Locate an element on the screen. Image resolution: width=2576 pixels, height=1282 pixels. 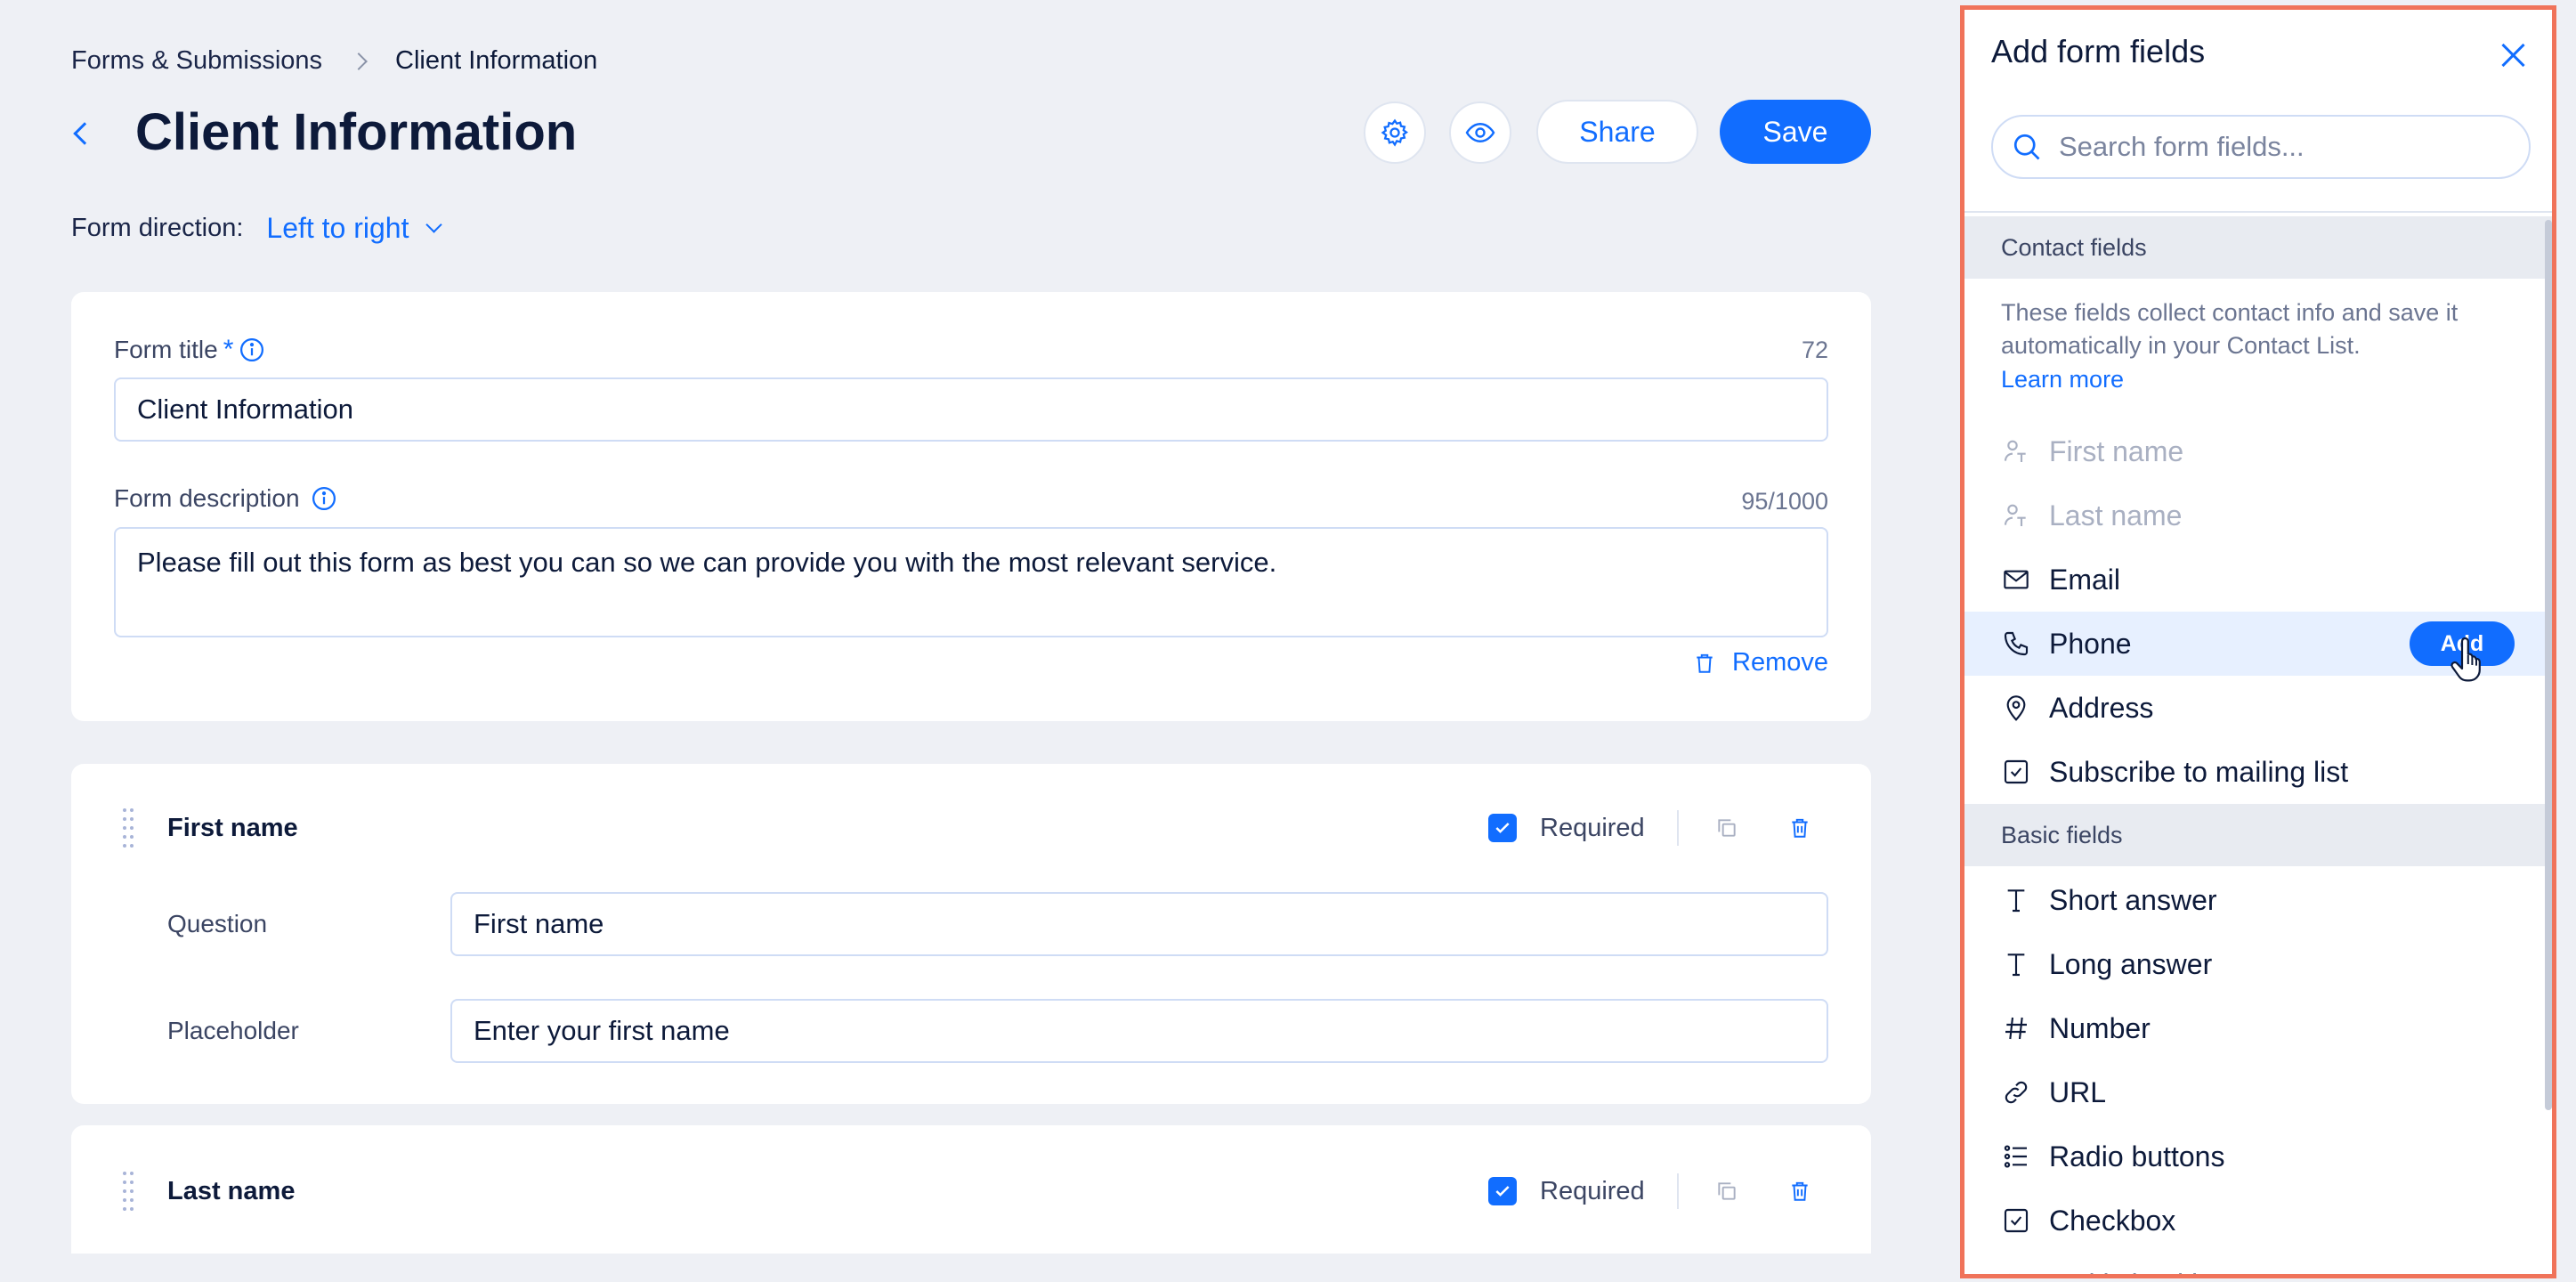
back-button is located at coordinates (84, 133).